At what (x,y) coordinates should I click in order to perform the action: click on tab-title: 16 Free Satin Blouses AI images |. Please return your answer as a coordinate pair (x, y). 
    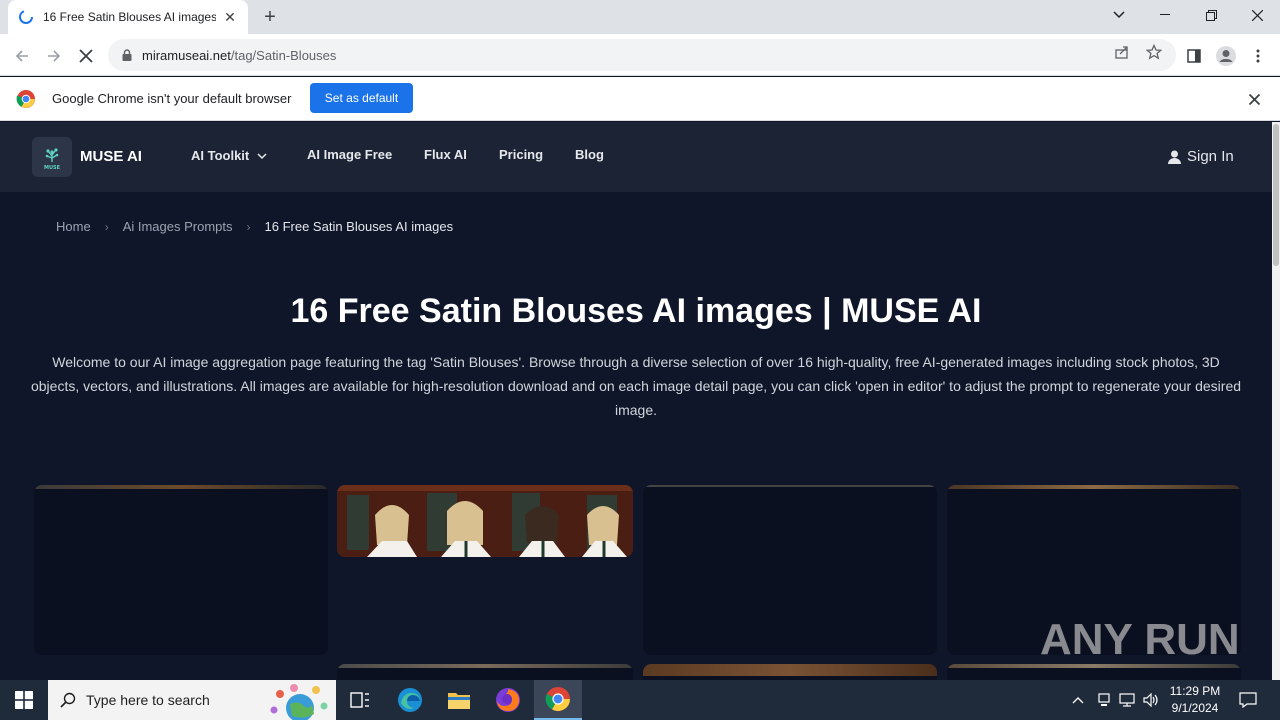
    Looking at the image, I should click on (129, 17).